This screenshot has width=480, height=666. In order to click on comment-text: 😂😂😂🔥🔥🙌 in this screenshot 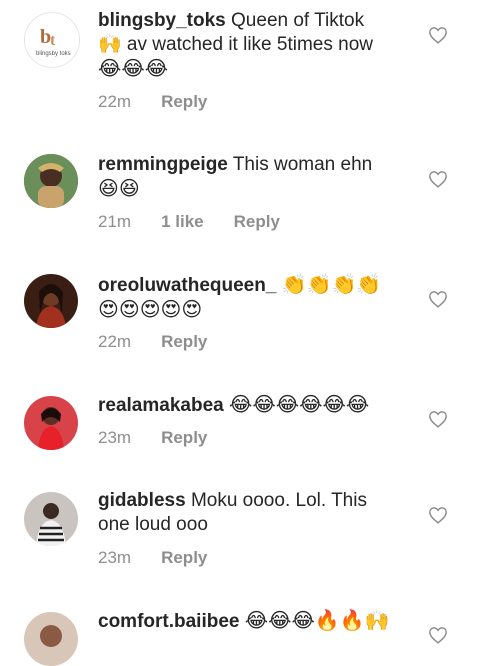, I will do `click(317, 621)`.